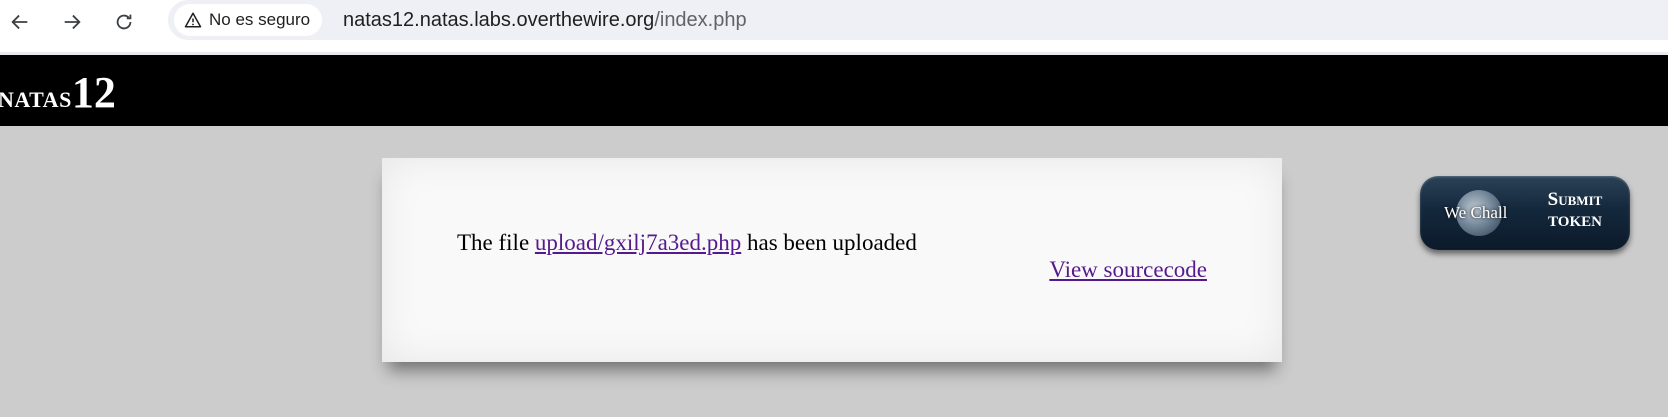 The width and height of the screenshot is (1668, 417). What do you see at coordinates (499, 20) in the screenshot?
I see `url-host: natas12.natas.labs.overthewire.org` at bounding box center [499, 20].